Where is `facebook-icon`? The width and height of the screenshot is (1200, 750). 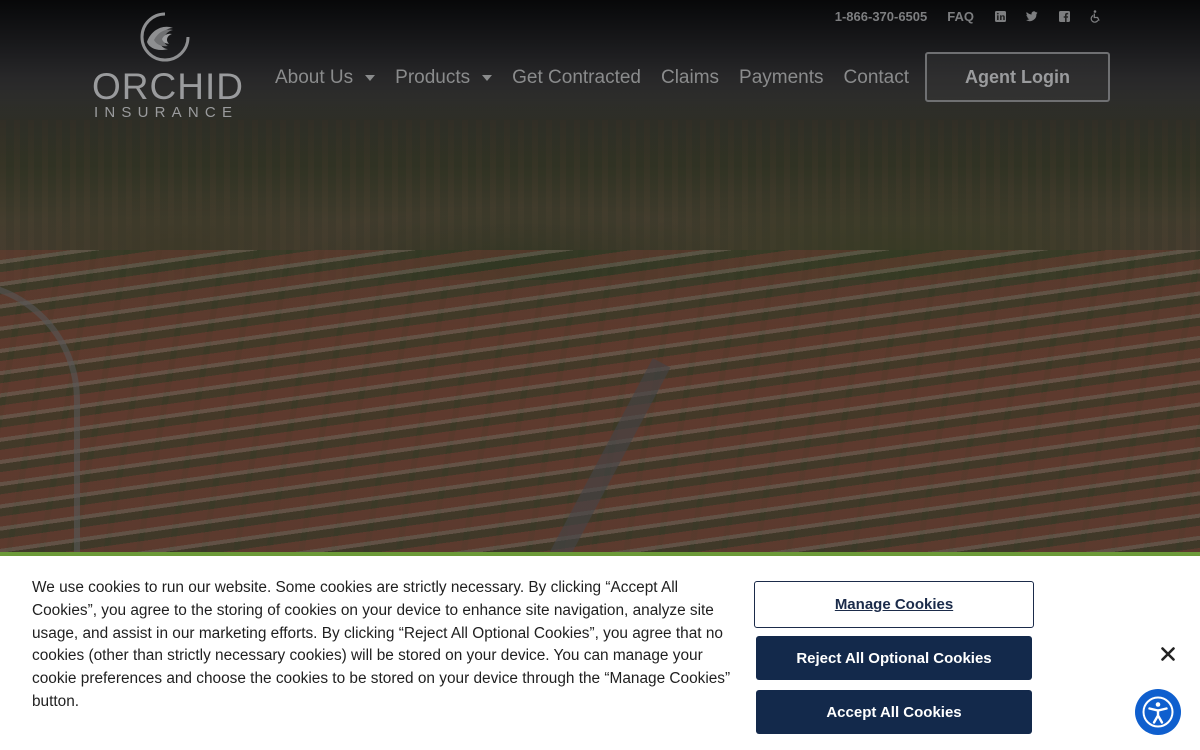
facebook-icon is located at coordinates (1064, 16).